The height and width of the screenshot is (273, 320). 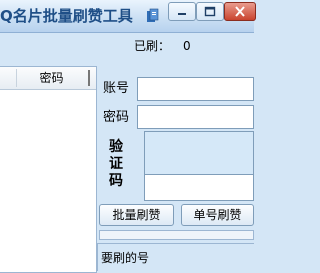 I want to click on grid-header: 密码, so click(x=48, y=78).